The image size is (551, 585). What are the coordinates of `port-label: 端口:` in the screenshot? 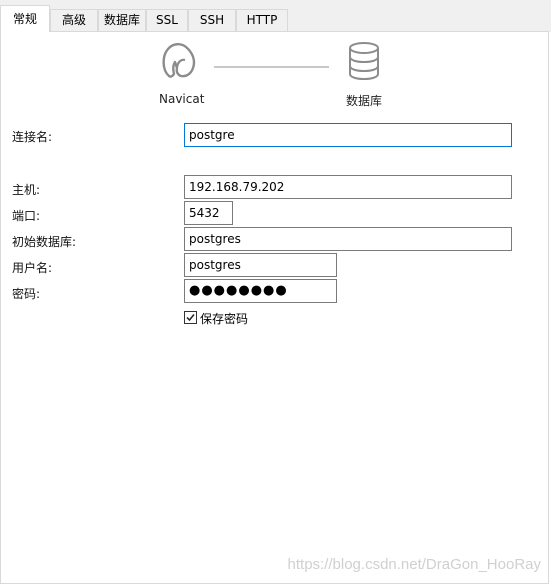 It's located at (26, 216).